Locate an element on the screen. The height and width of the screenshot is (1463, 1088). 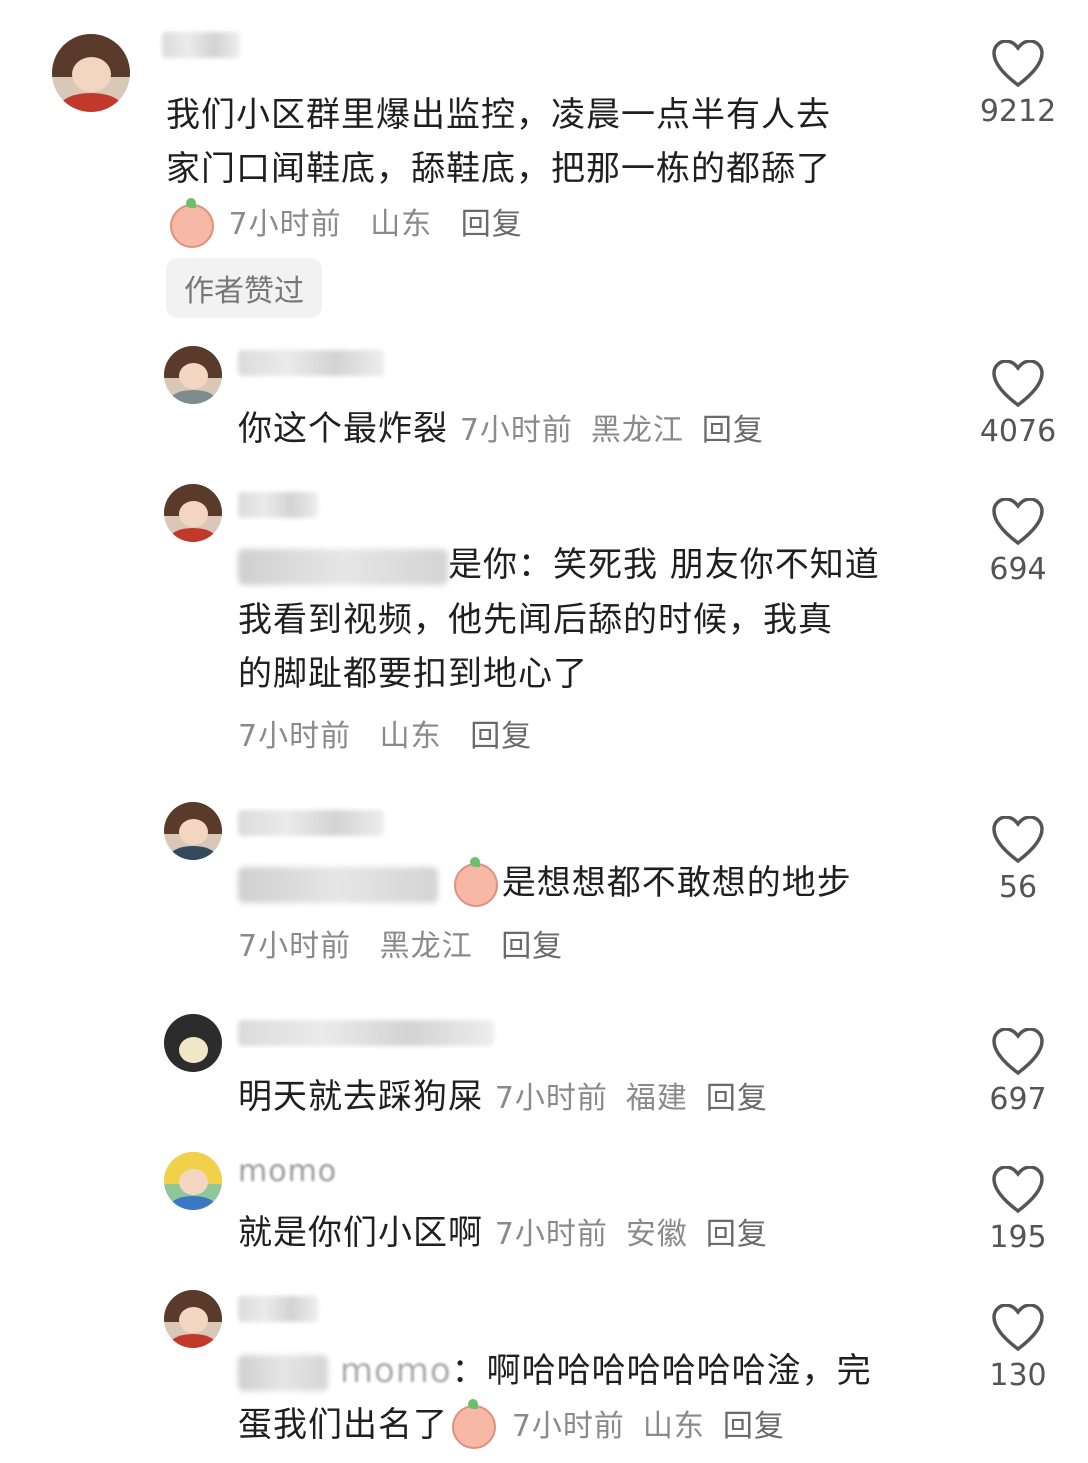
like-button: 697 is located at coordinates (1018, 1072).